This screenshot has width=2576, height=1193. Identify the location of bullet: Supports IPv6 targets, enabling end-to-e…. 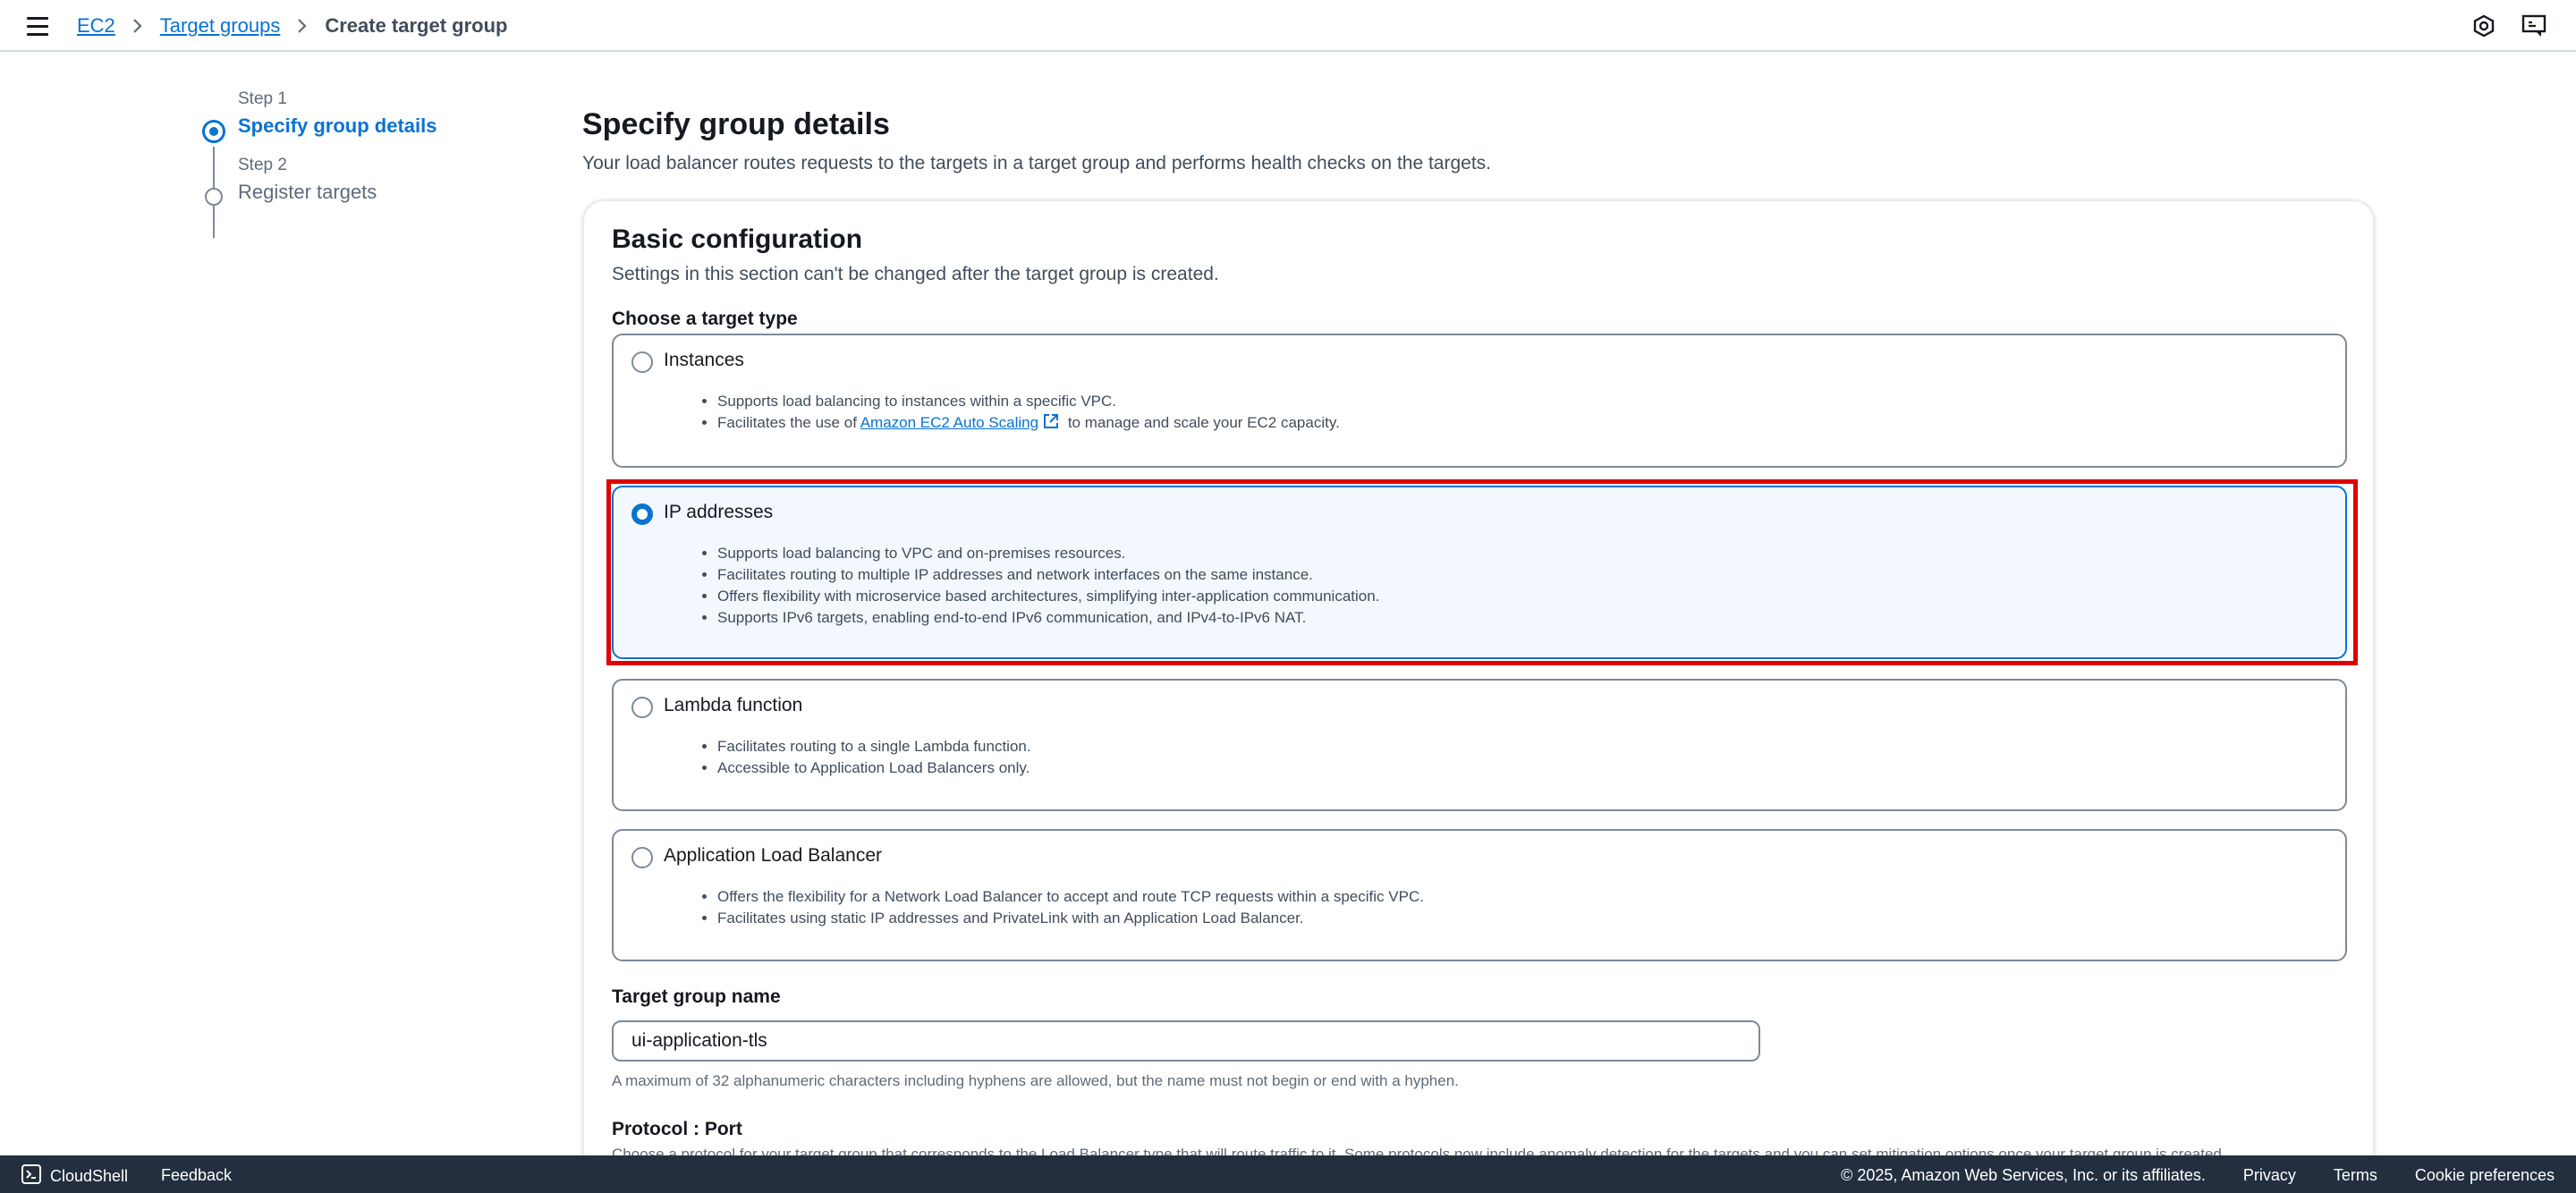
(1048, 618).